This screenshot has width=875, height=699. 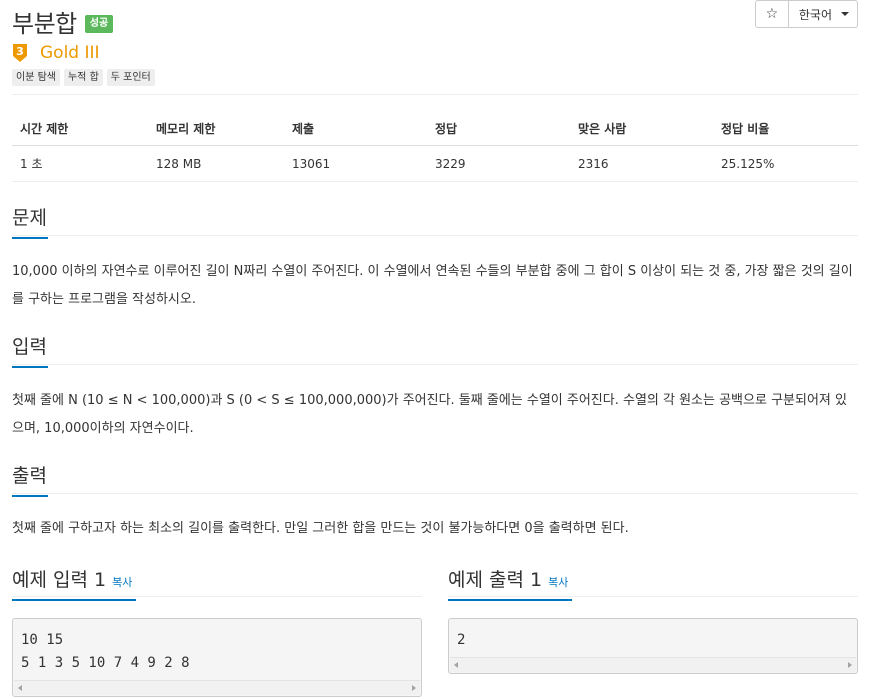 What do you see at coordinates (122, 582) in the screenshot?
I see `copy-sample-input-button: 복사` at bounding box center [122, 582].